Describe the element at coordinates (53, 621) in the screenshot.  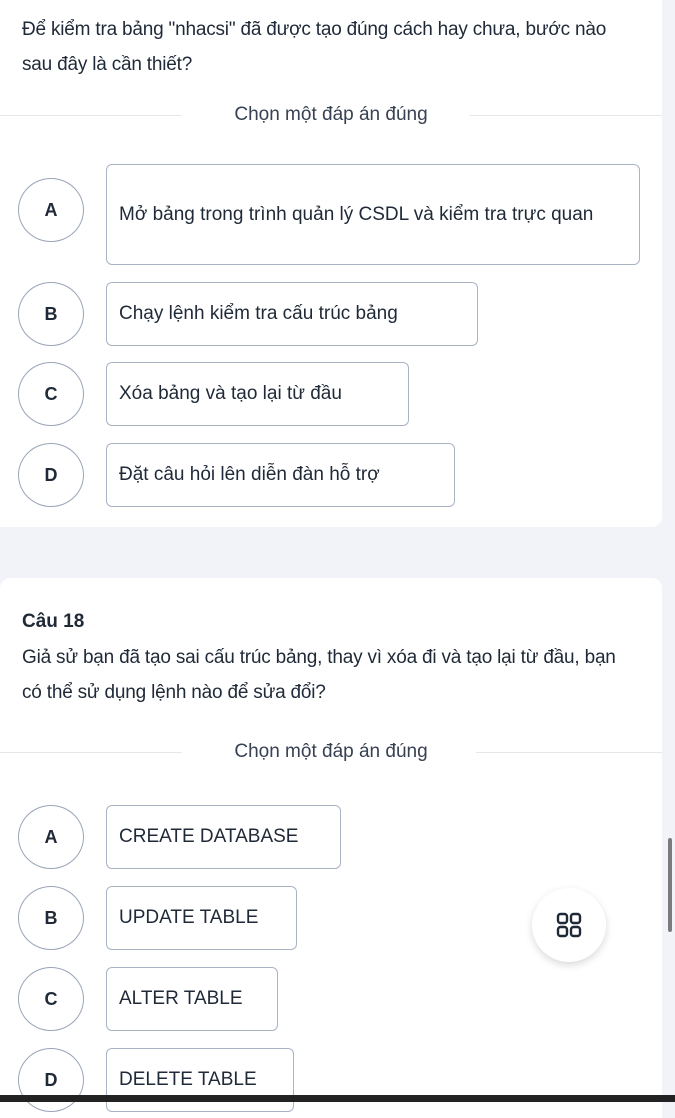
I see `question-number: Câu 18` at that location.